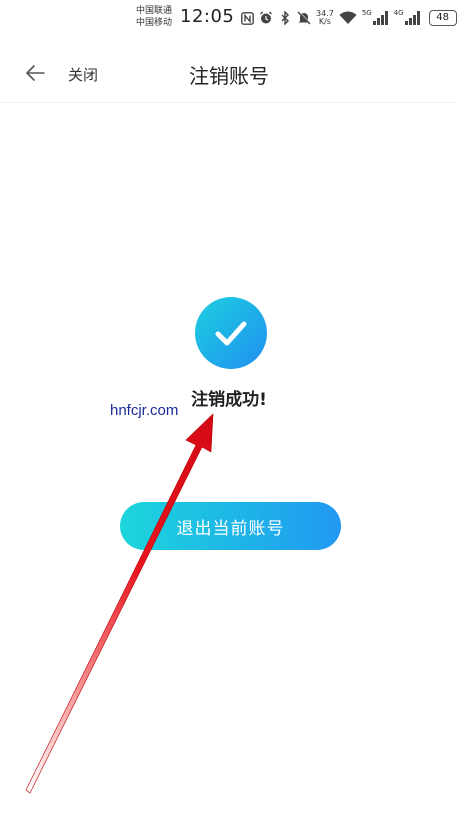 The image size is (458, 820). I want to click on success-message: 注销成功!, so click(229, 400).